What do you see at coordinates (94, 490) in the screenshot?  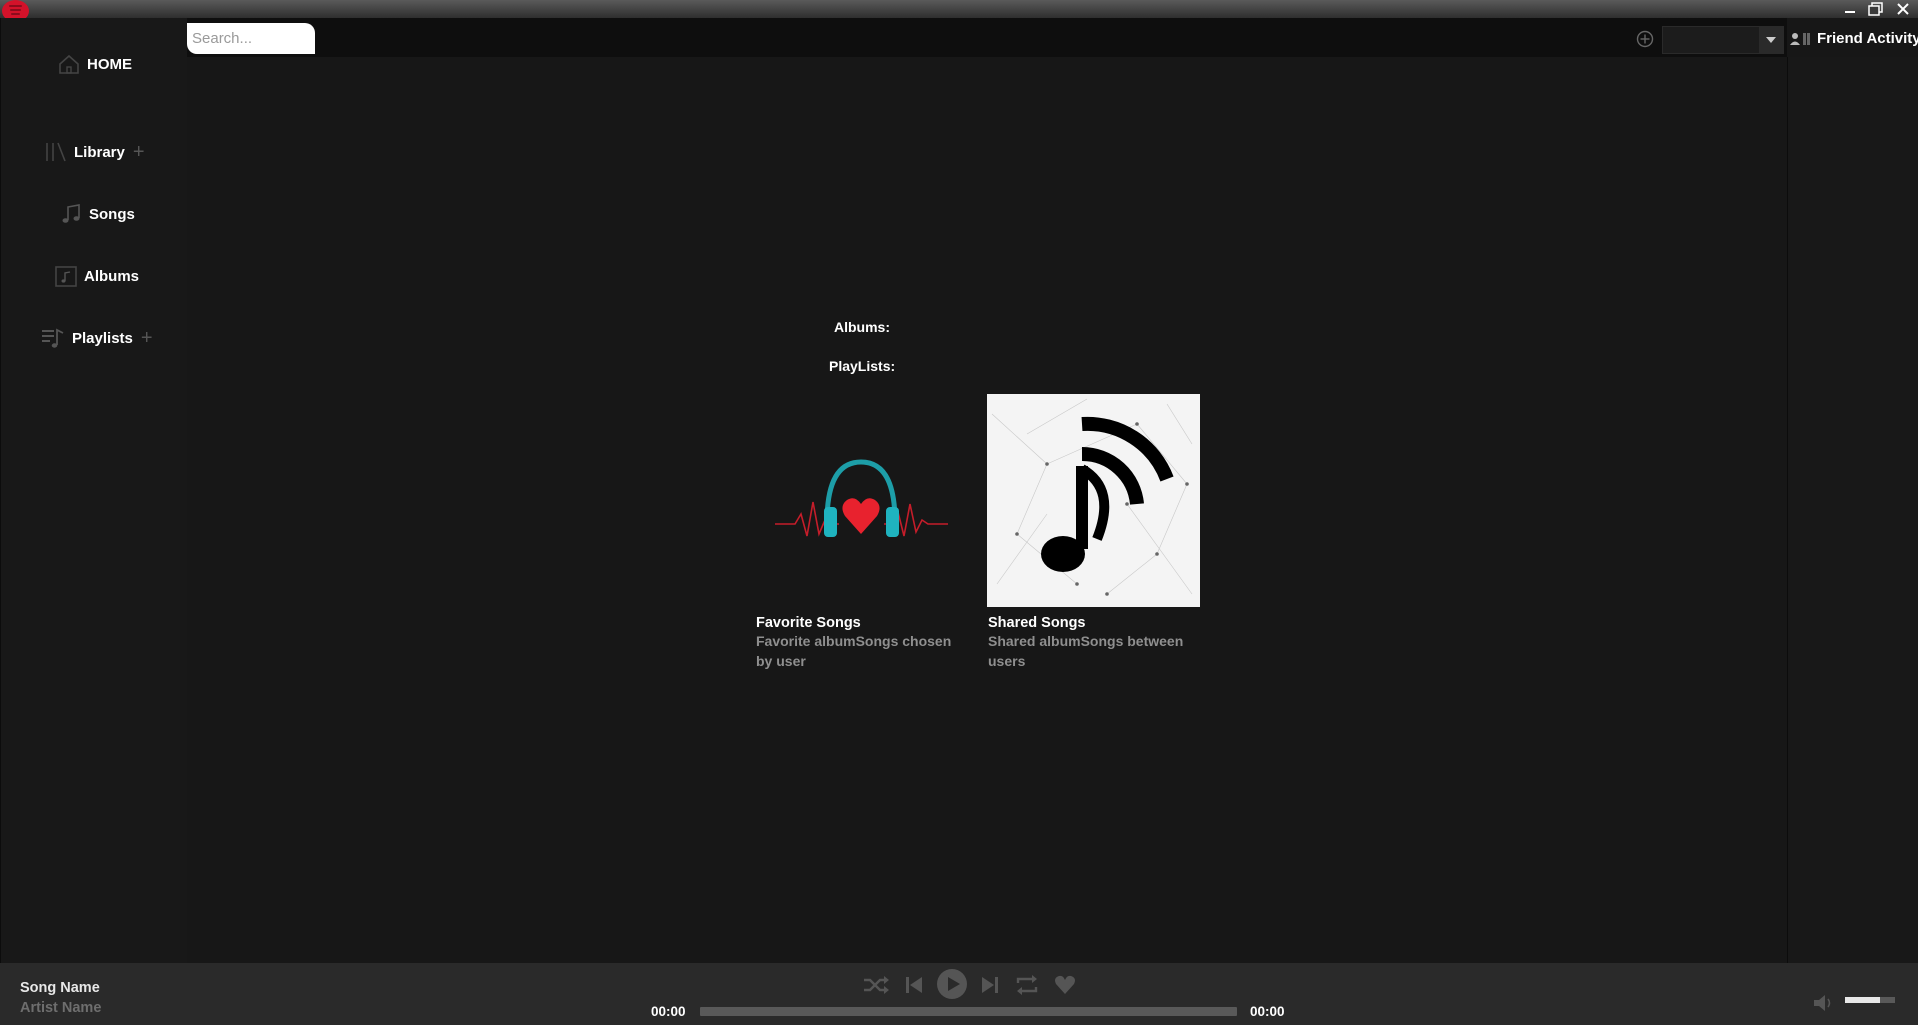 I see `sidebar: HOME Library + Songs Albums Playlists +` at bounding box center [94, 490].